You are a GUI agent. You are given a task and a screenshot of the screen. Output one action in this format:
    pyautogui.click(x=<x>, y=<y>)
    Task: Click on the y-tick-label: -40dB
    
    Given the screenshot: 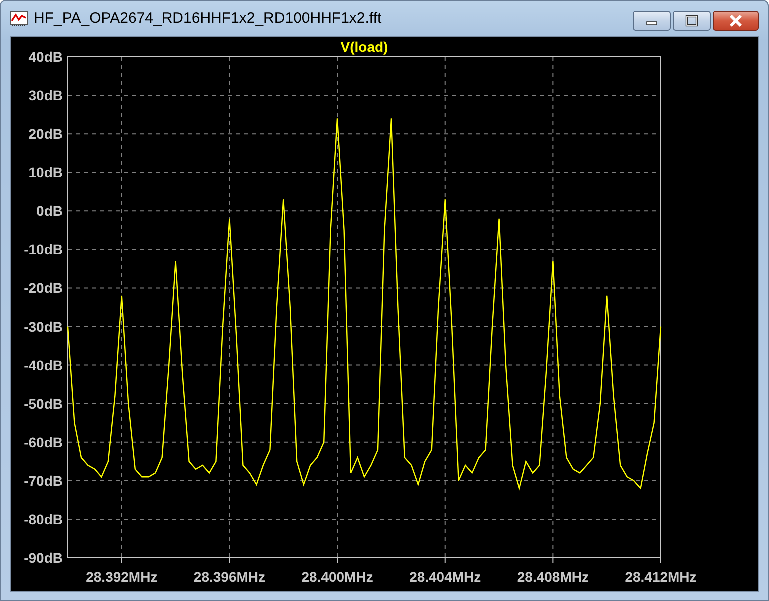 What is the action you would take?
    pyautogui.click(x=43, y=365)
    